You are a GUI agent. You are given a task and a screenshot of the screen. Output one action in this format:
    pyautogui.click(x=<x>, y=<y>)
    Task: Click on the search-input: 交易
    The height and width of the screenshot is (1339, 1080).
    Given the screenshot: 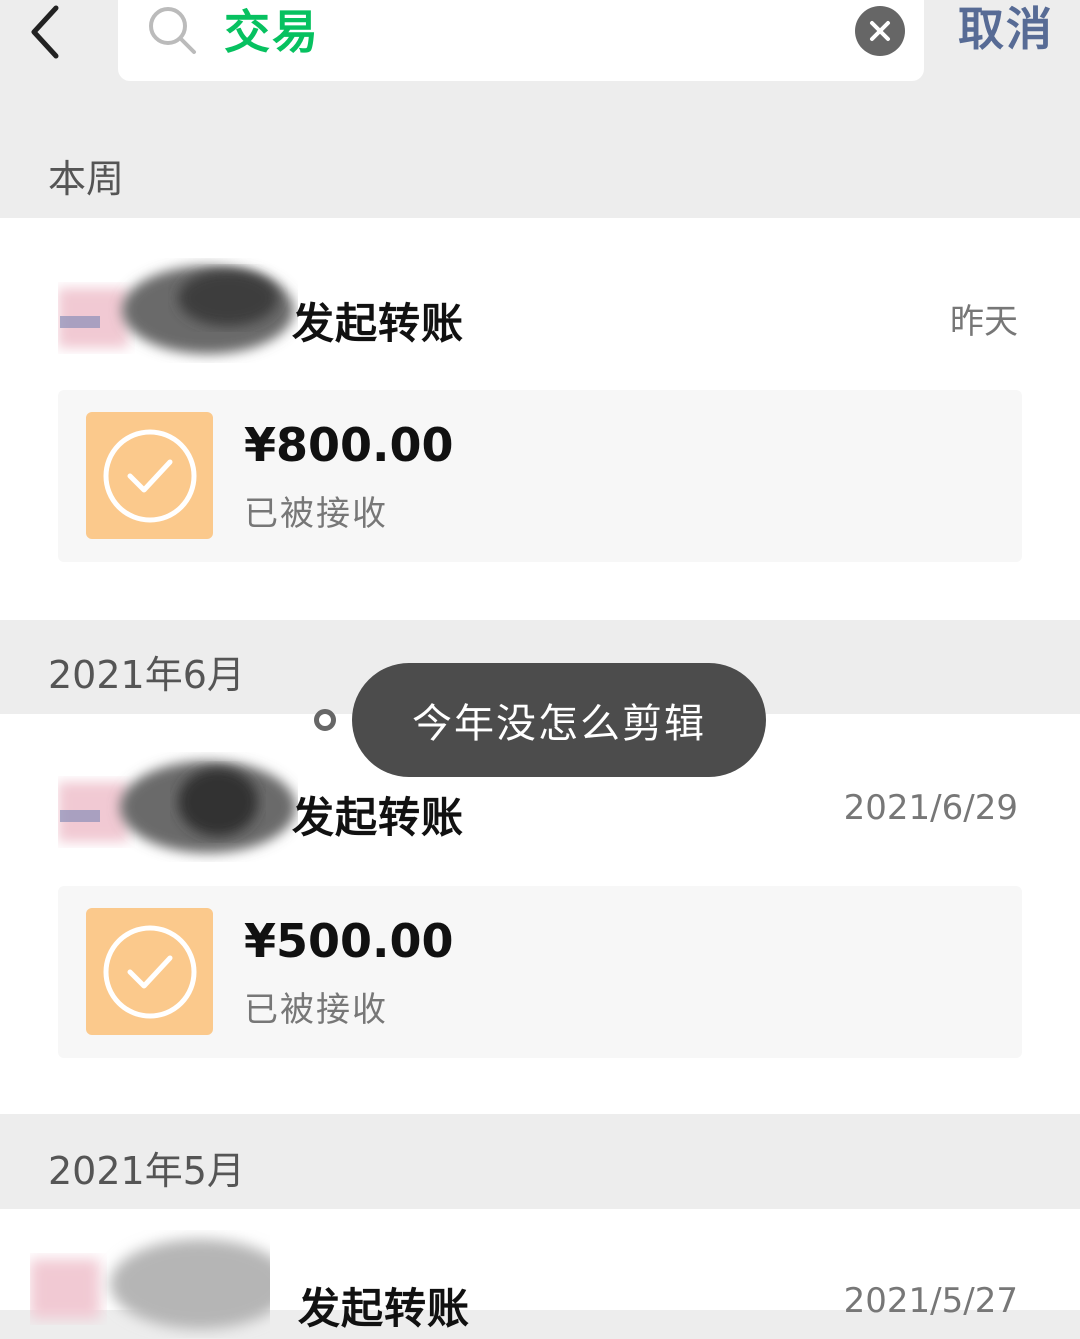 What is the action you would take?
    pyautogui.click(x=521, y=40)
    